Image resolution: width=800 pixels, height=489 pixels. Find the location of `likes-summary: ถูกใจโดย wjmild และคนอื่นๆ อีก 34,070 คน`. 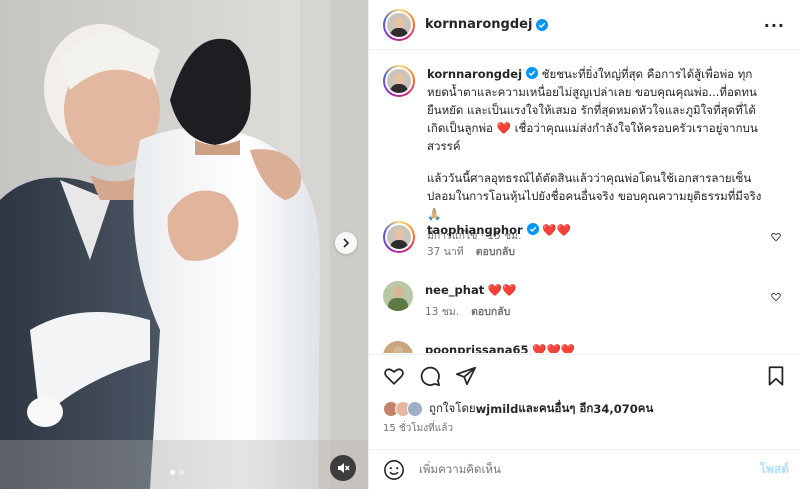

likes-summary: ถูกใจโดย wjmild และคนอื่นๆ อีก 34,070 คน is located at coordinates (518, 409).